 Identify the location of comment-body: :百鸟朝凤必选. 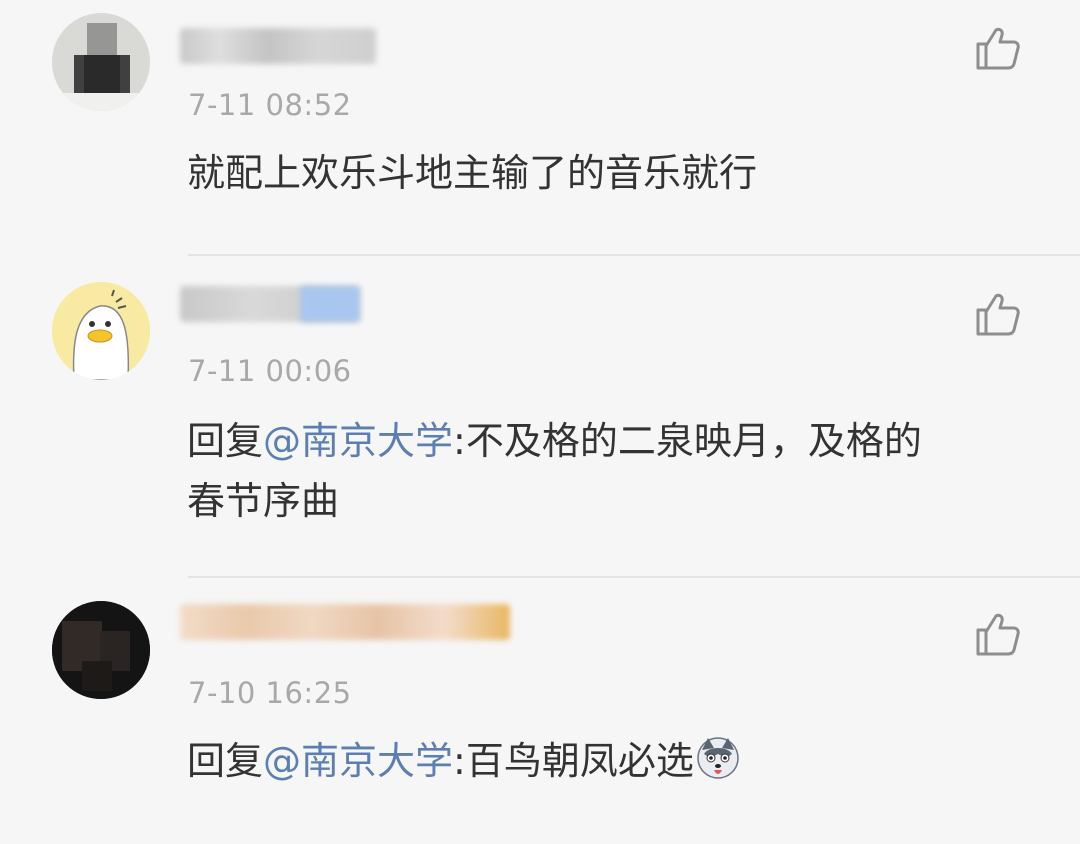
(573, 761).